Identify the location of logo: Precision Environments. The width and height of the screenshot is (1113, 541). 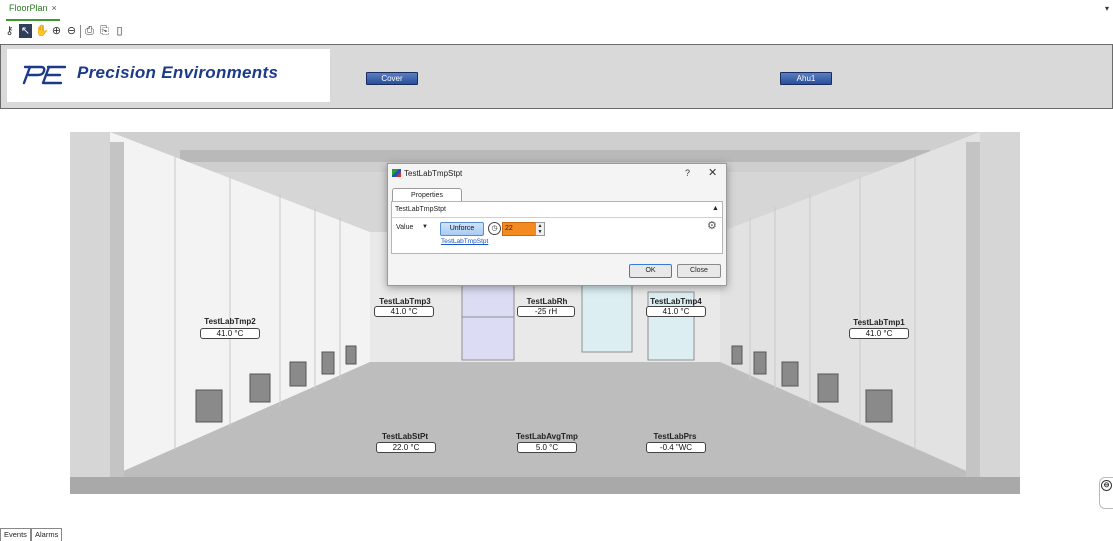
(168, 75).